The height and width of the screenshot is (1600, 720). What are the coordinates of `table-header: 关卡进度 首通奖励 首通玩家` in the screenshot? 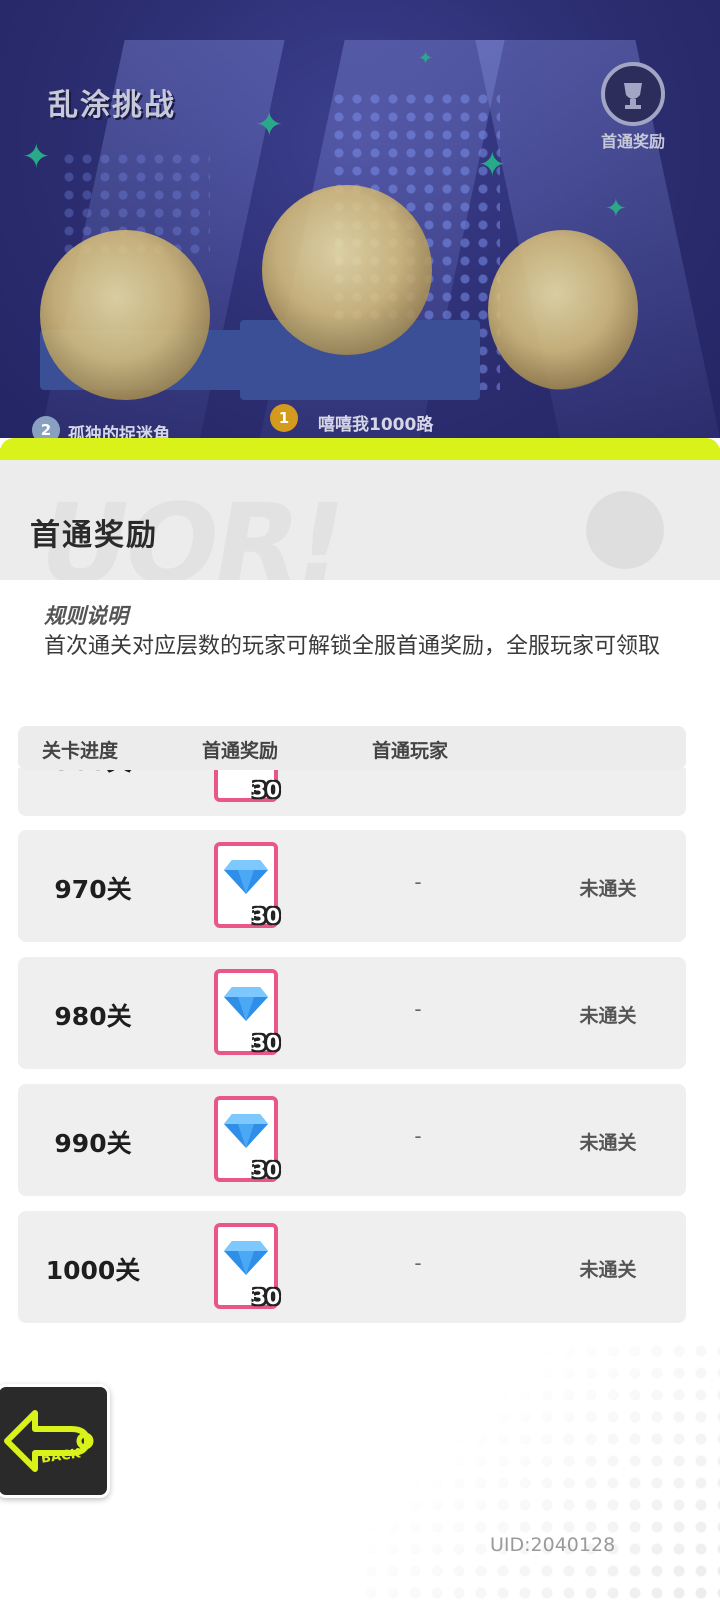 It's located at (352, 748).